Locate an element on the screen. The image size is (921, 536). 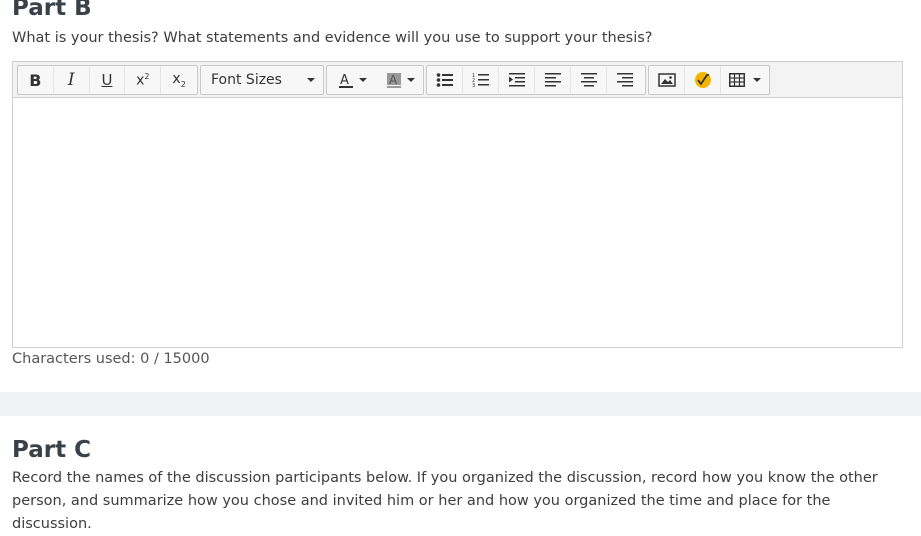
text-color-button: A is located at coordinates (351, 80).